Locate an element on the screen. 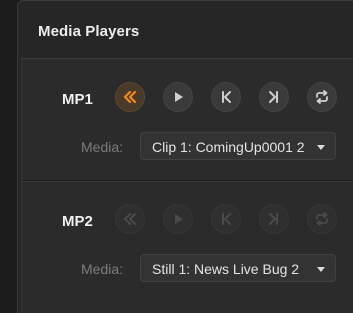 The width and height of the screenshot is (353, 313). mp1-media-label: Media: is located at coordinates (102, 147).